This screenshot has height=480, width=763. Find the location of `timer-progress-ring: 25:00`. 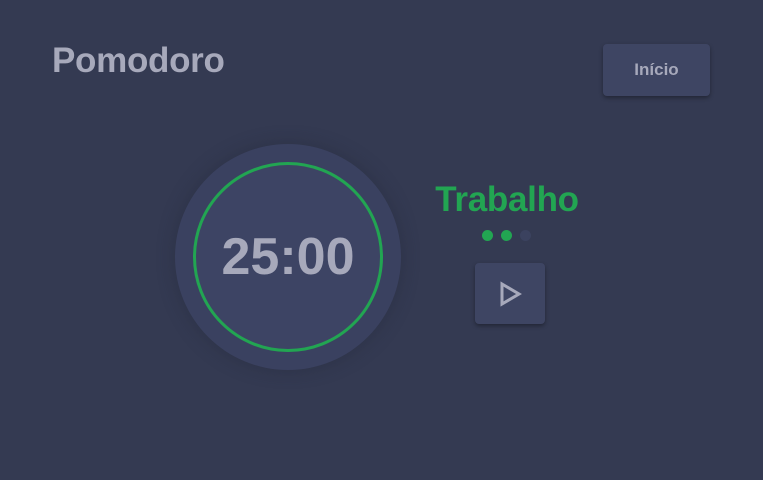

timer-progress-ring: 25:00 is located at coordinates (288, 257).